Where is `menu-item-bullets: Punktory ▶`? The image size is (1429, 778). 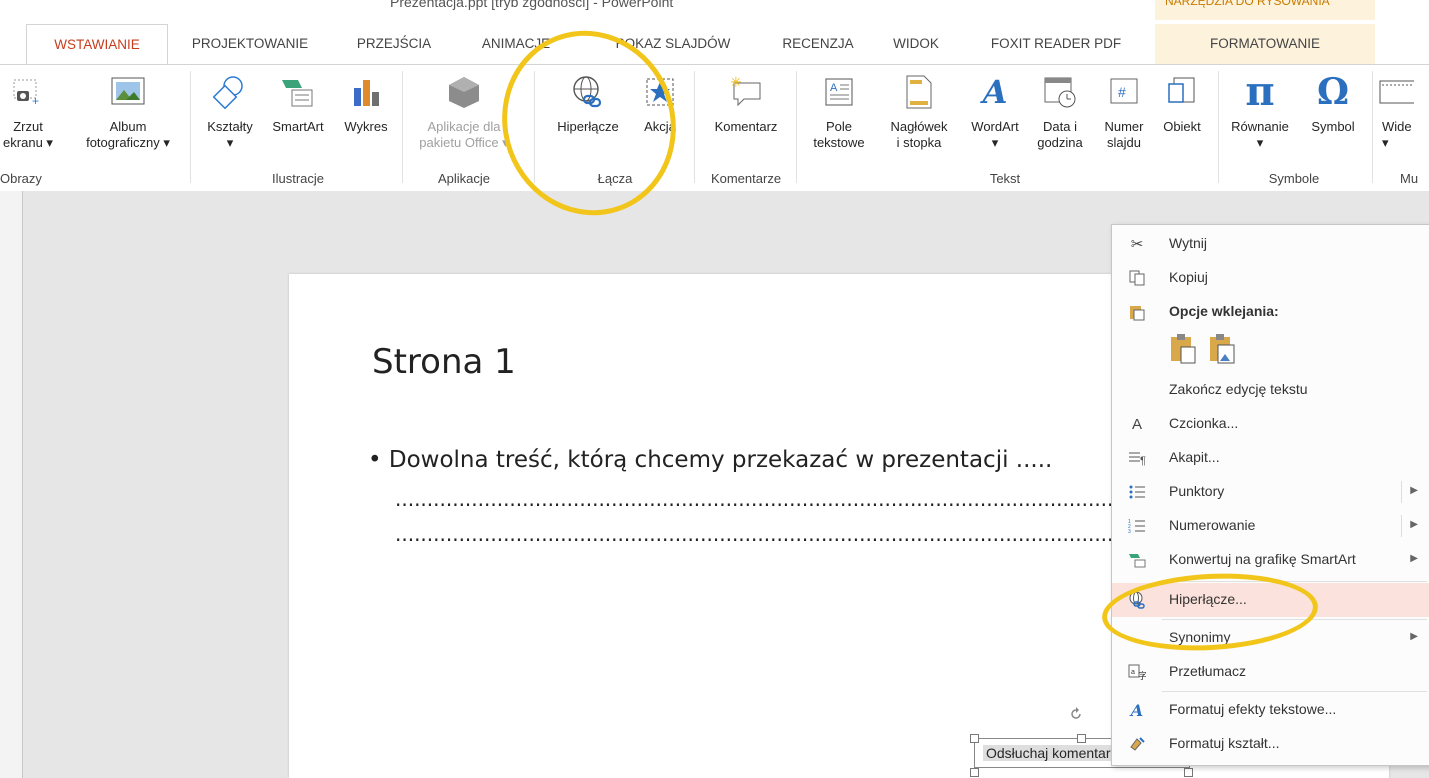 menu-item-bullets: Punktory ▶ is located at coordinates (1270, 492).